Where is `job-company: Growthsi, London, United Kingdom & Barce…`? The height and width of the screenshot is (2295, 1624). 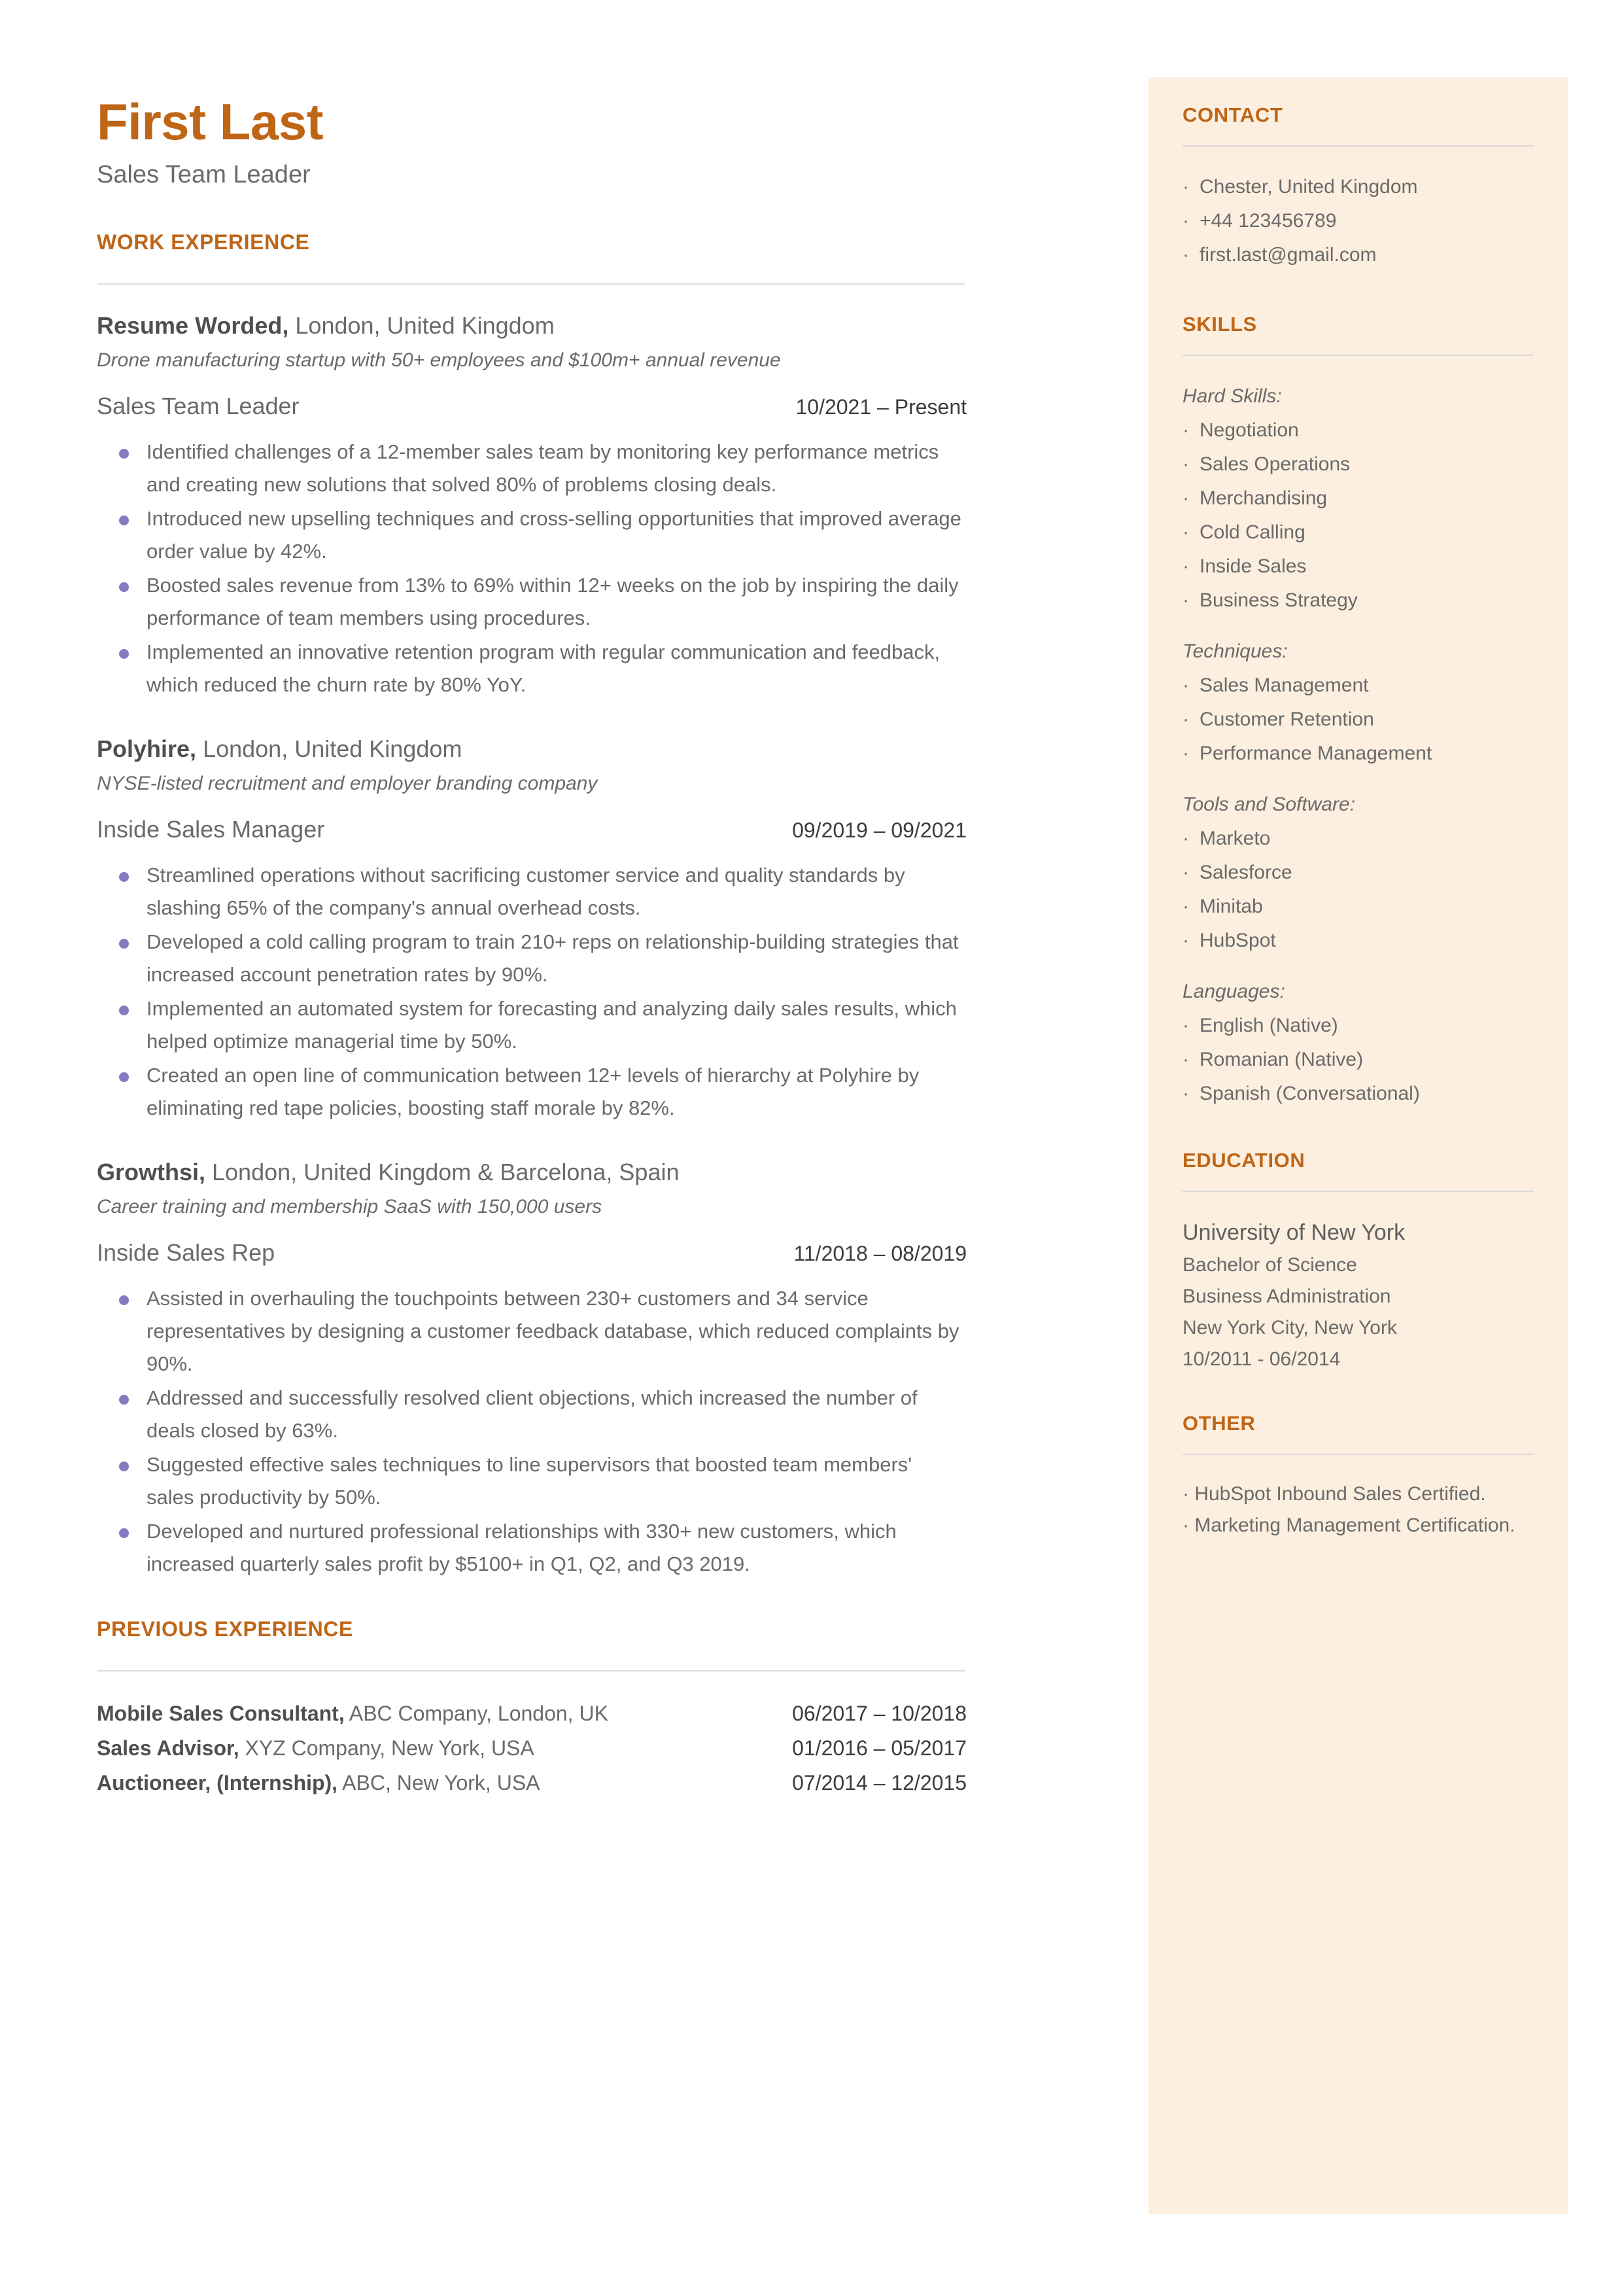 job-company: Growthsi, London, United Kingdom & Barce… is located at coordinates (532, 1172).